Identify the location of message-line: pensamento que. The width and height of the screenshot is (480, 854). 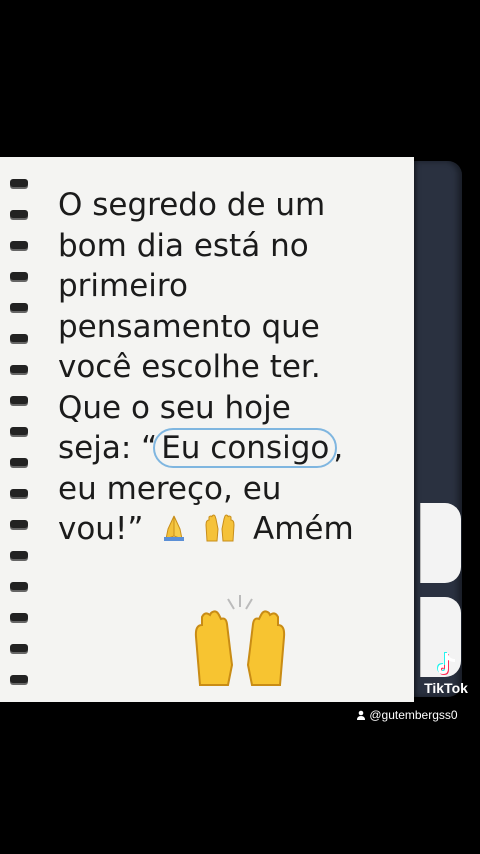
(189, 326).